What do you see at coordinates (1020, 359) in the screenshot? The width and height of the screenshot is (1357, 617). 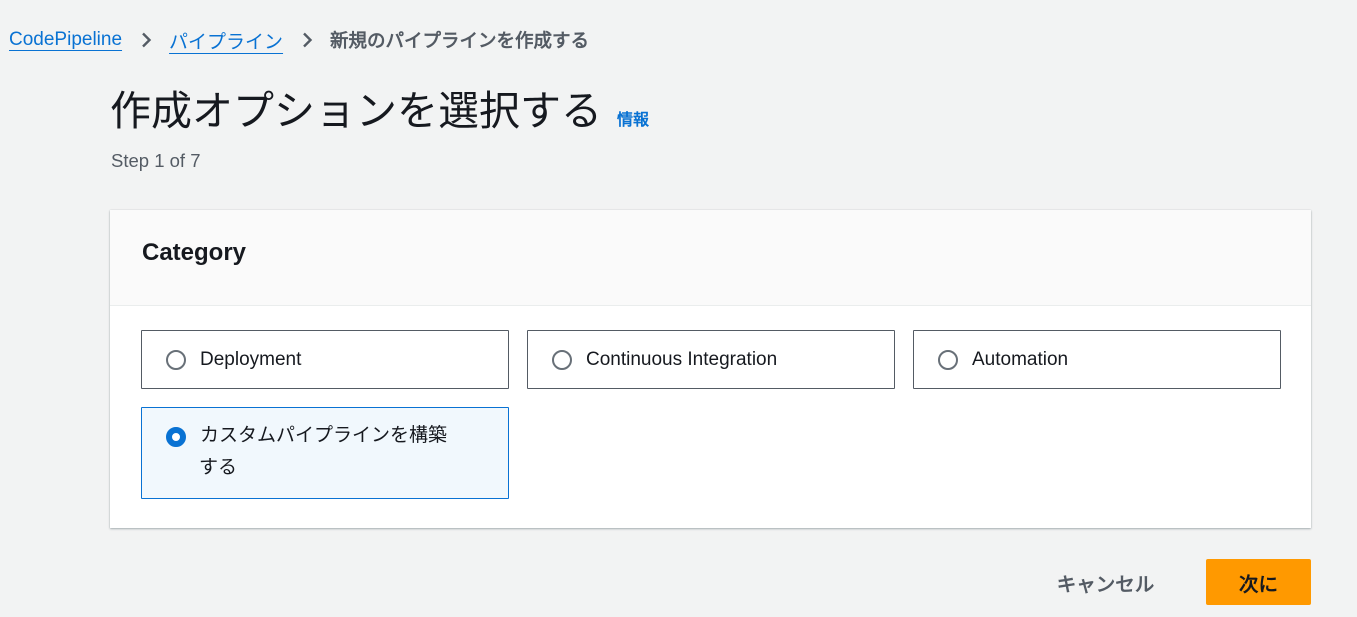 I see `option-label: Automation` at bounding box center [1020, 359].